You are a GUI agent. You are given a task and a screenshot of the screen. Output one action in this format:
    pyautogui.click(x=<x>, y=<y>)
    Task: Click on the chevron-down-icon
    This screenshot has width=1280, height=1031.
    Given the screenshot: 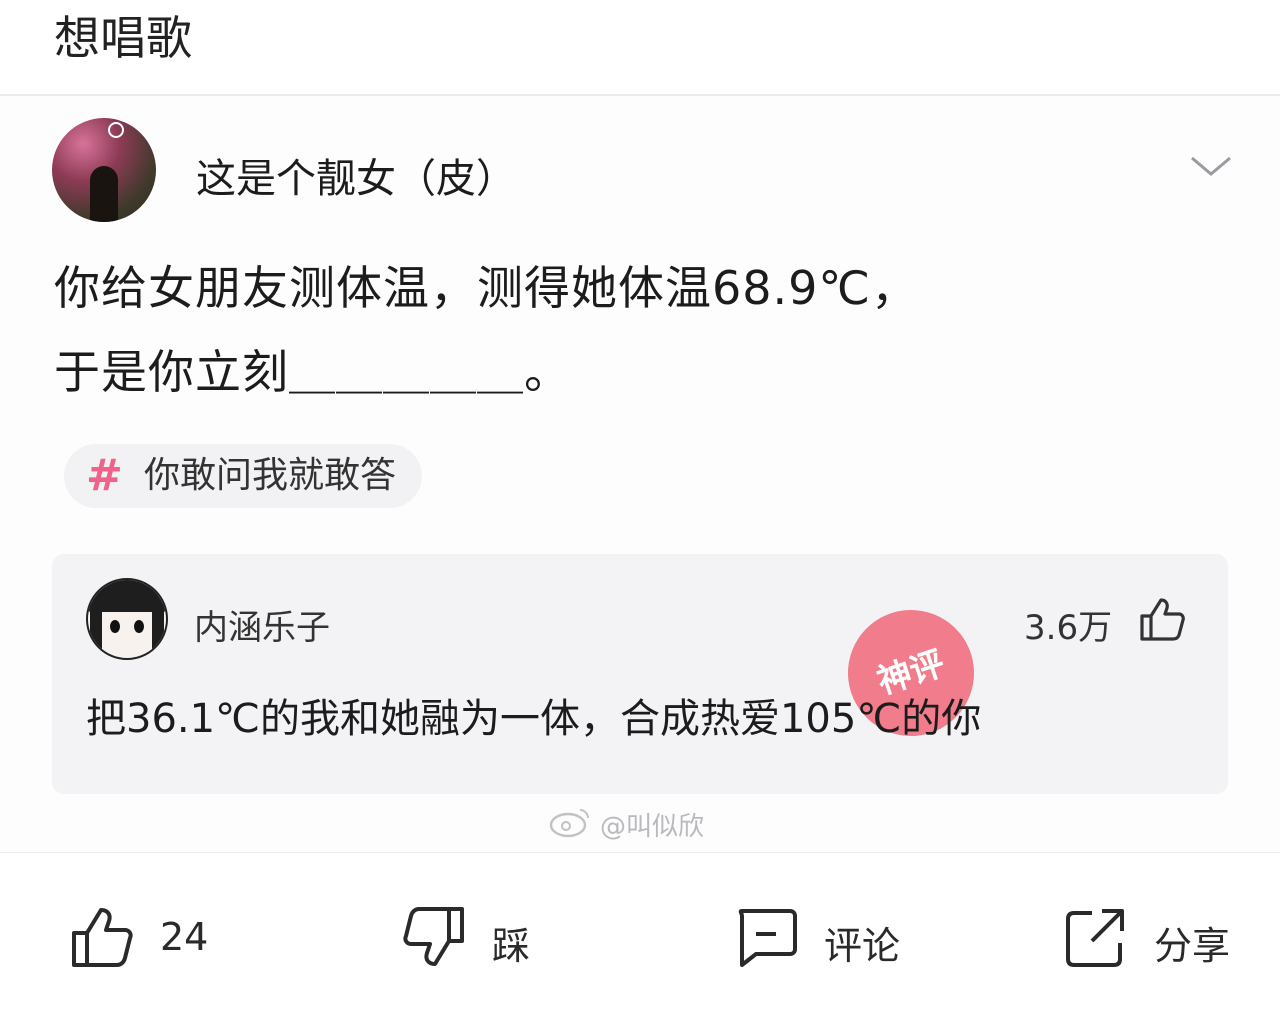 What is the action you would take?
    pyautogui.click(x=1211, y=167)
    